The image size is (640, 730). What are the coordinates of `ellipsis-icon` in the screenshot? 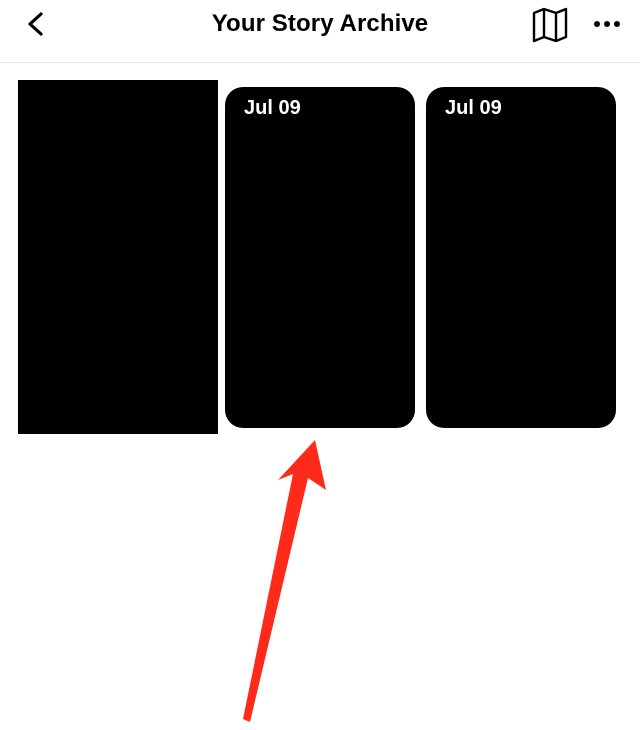 It's located at (607, 24).